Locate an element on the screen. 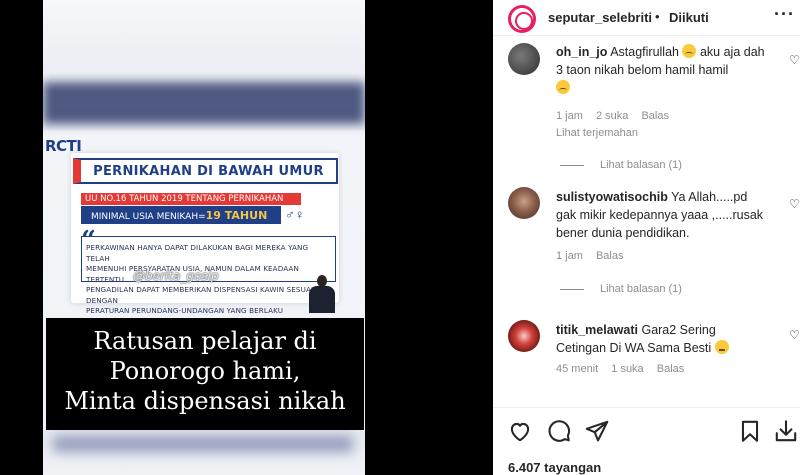 The width and height of the screenshot is (800, 475). bookmark-icon is located at coordinates (750, 431).